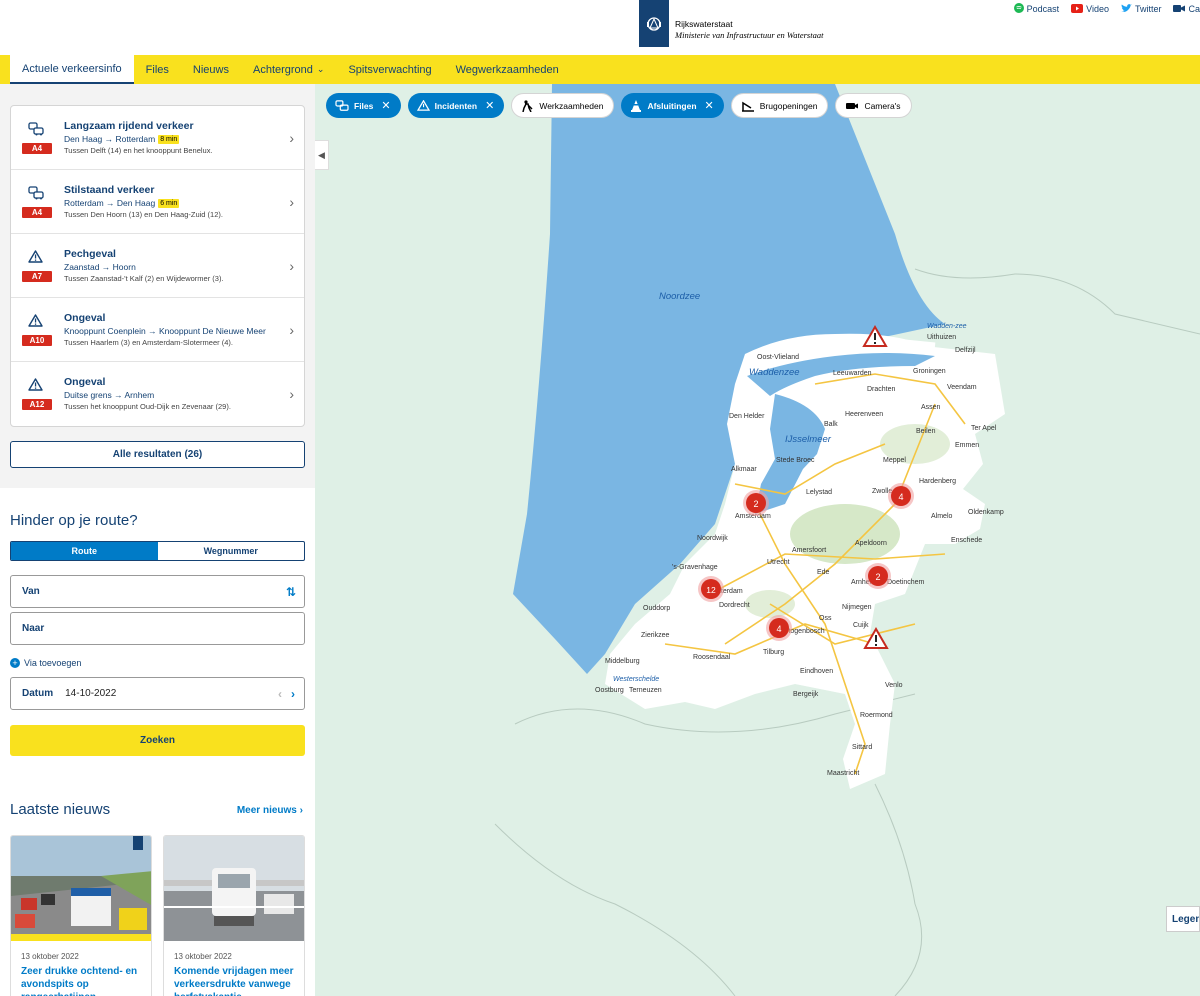  What do you see at coordinates (744, 469) in the screenshot?
I see `city-label: Alkmaar` at bounding box center [744, 469].